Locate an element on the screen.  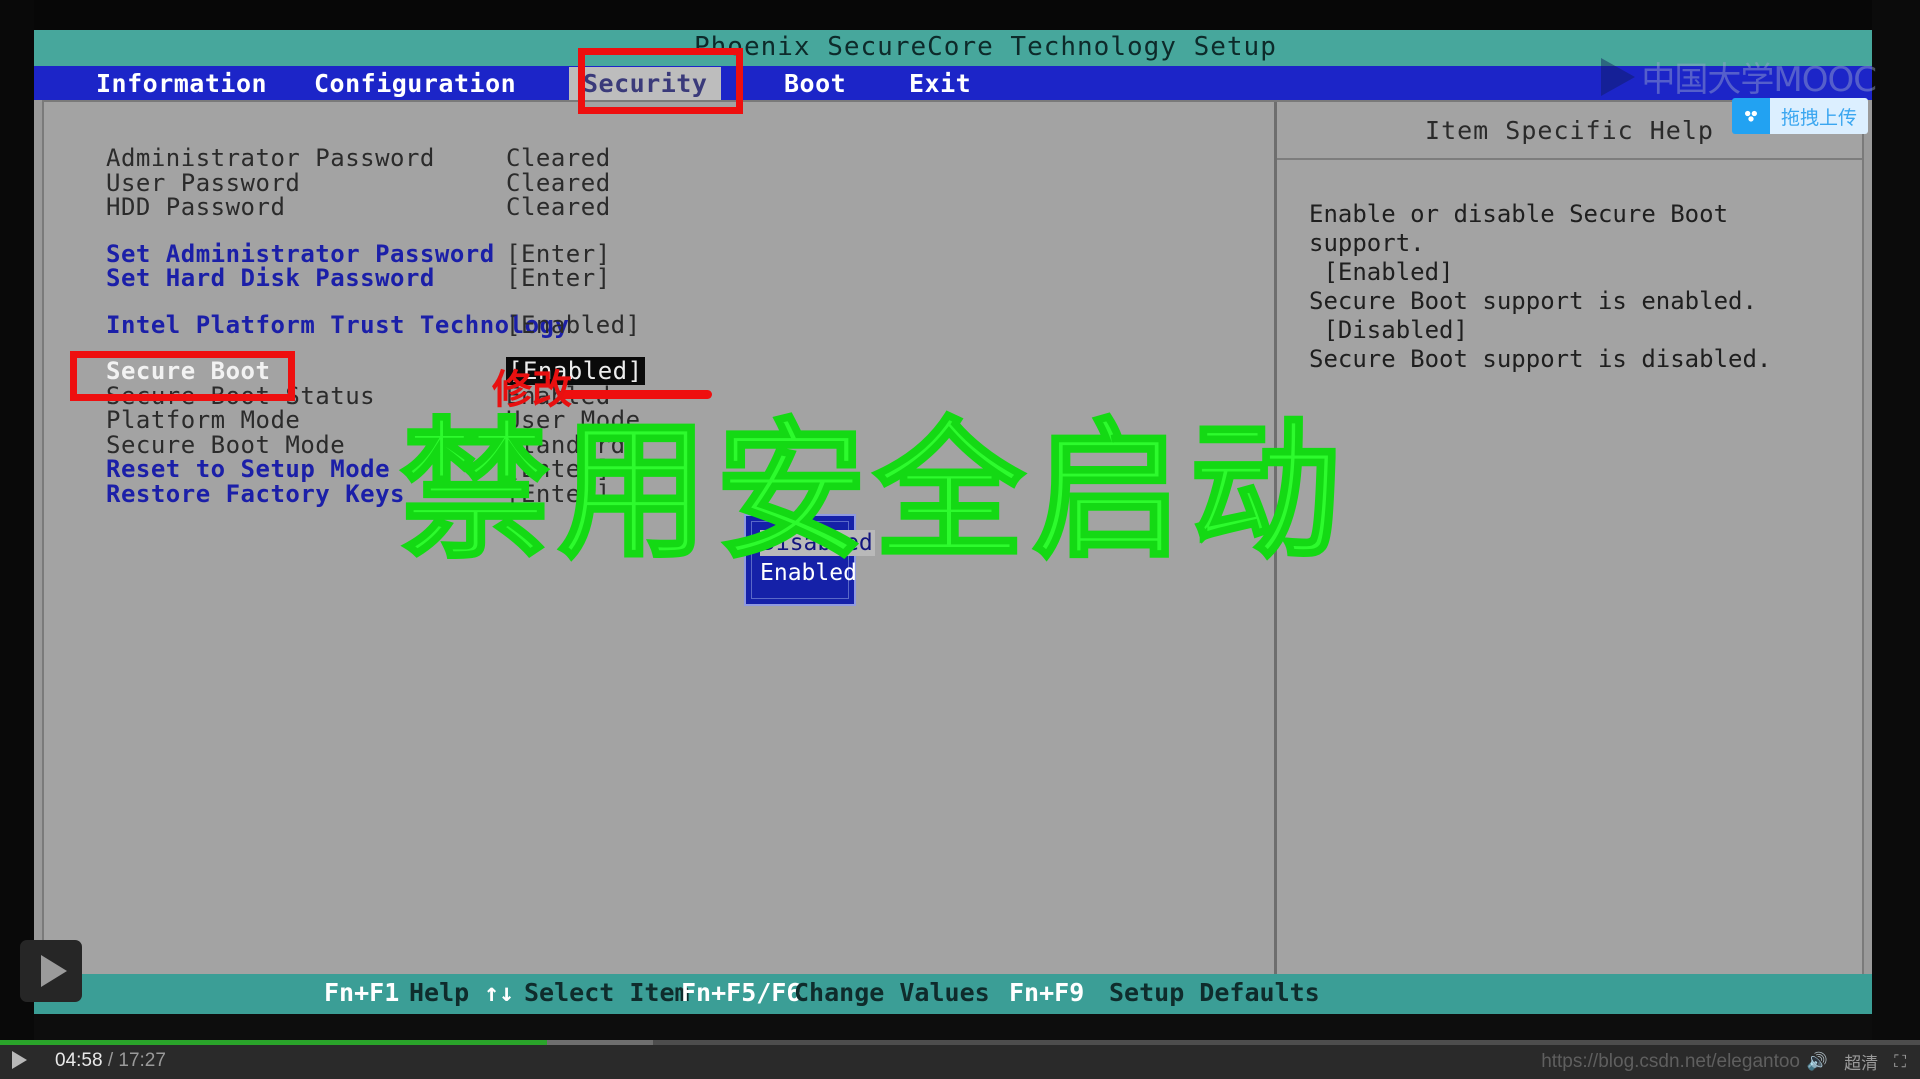
total-time: 17:27 is located at coordinates (142, 1060).